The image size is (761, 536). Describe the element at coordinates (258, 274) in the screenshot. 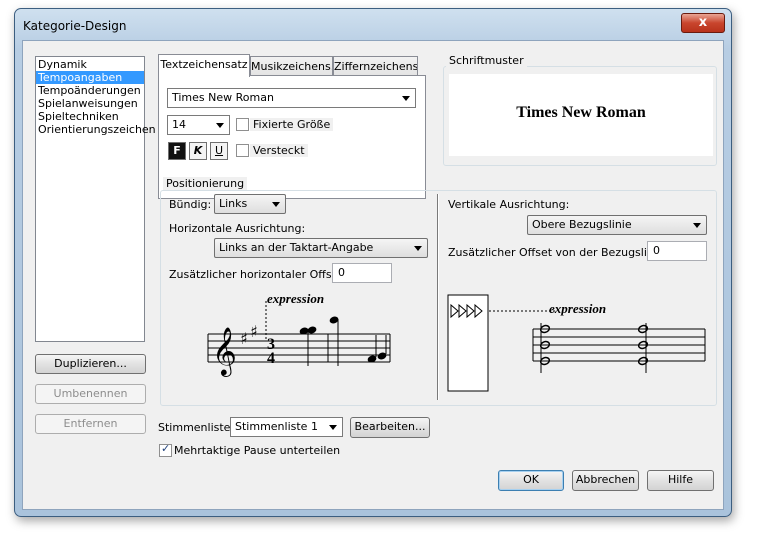

I see `horizontal-offset-label: Zusätzlicher horizontaler Offset:` at that location.